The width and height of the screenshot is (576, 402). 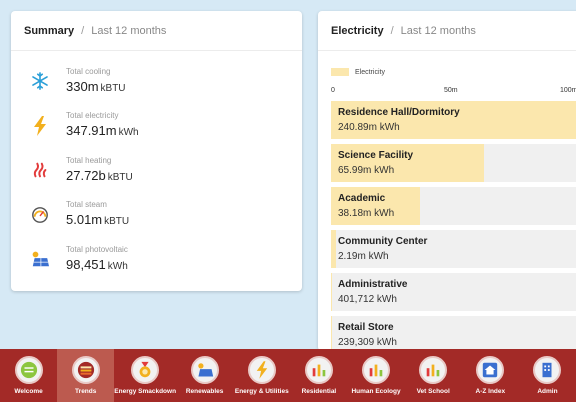 I want to click on nav-item-energy-utilities: Energy & Utilities, so click(x=261, y=375).